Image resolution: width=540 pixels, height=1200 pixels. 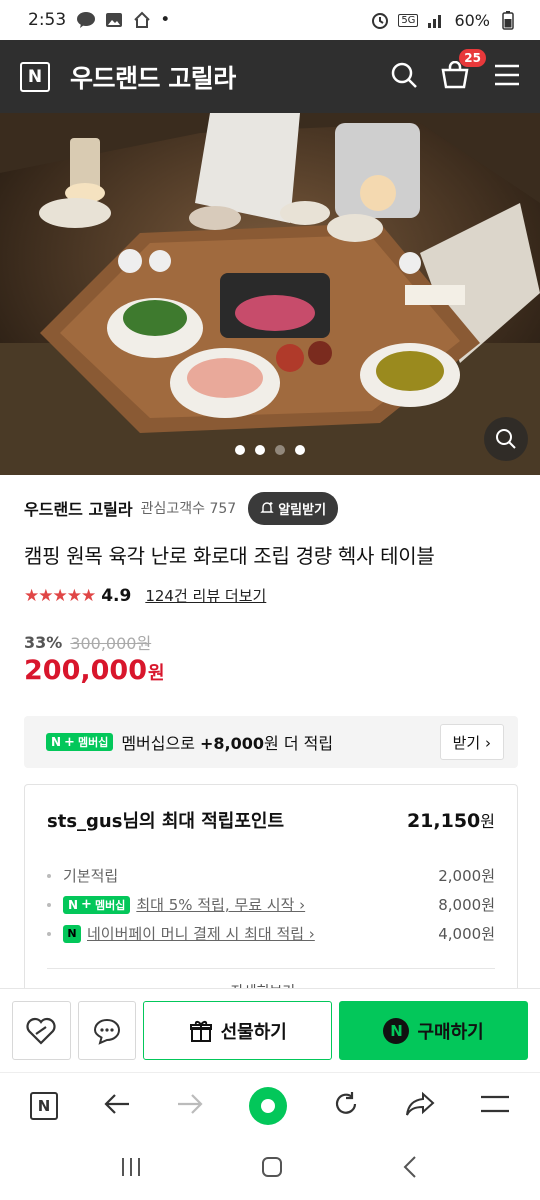 What do you see at coordinates (420, 1106) in the screenshot?
I see `share-icon` at bounding box center [420, 1106].